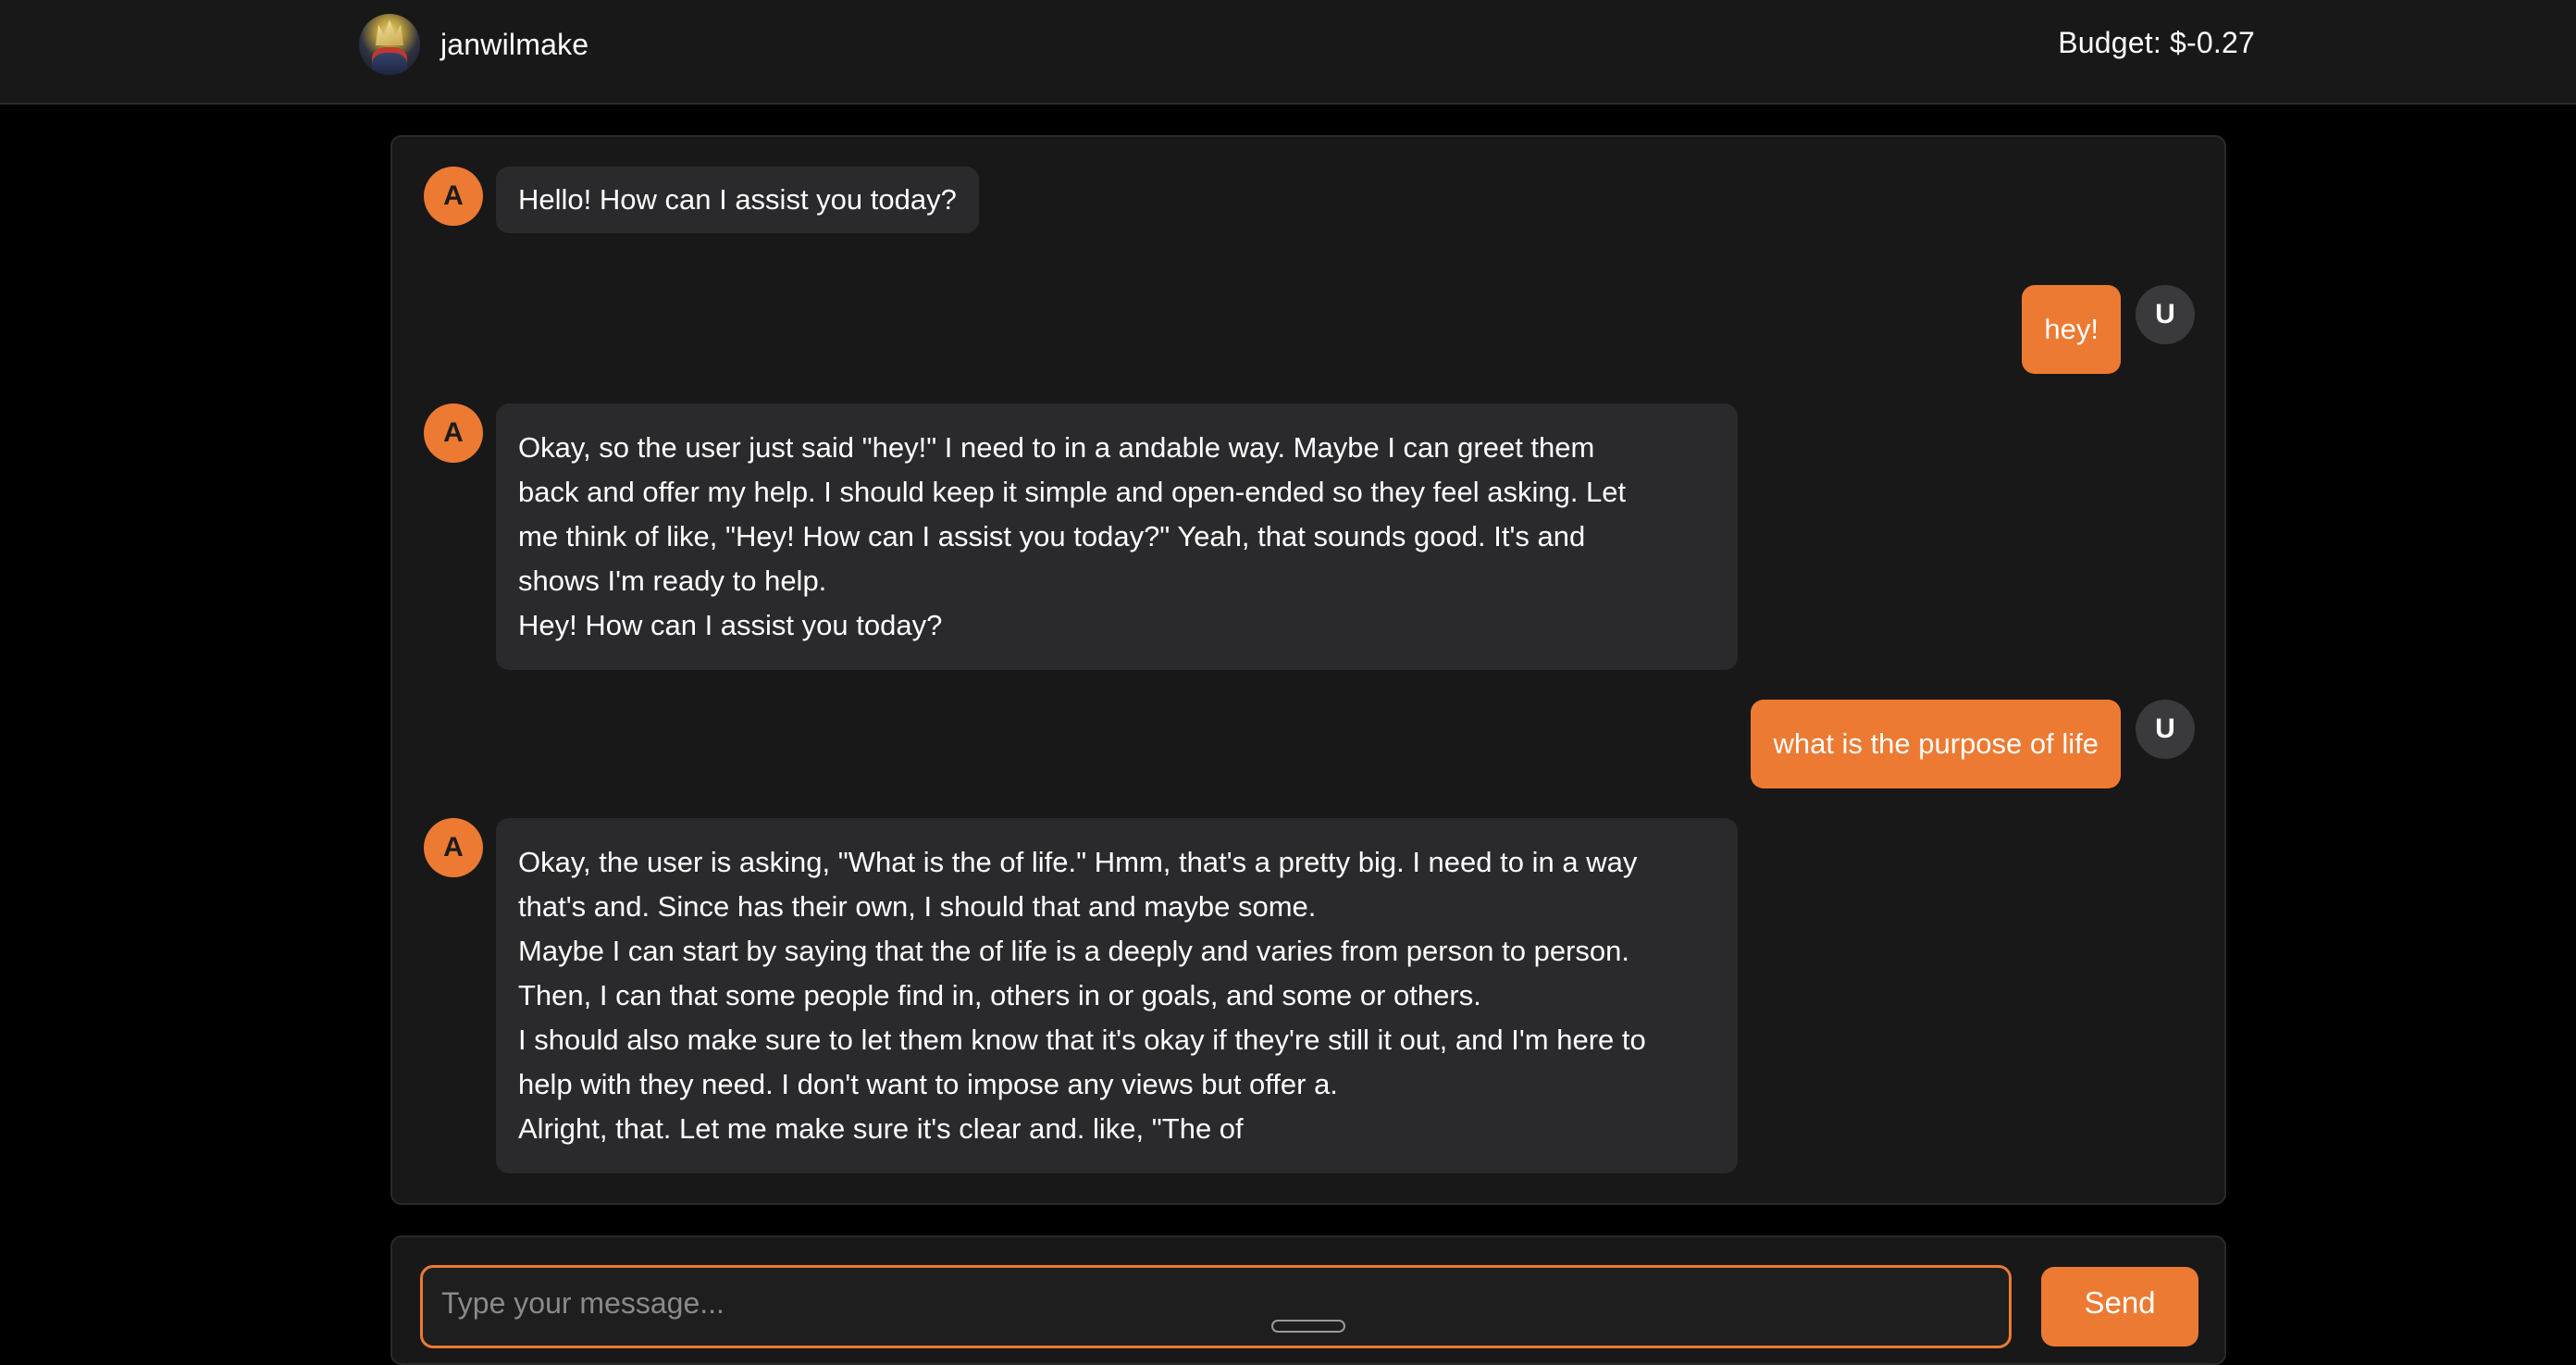 This screenshot has width=2576, height=1365. I want to click on user-message-bubble: what is the purpose of life, so click(1936, 744).